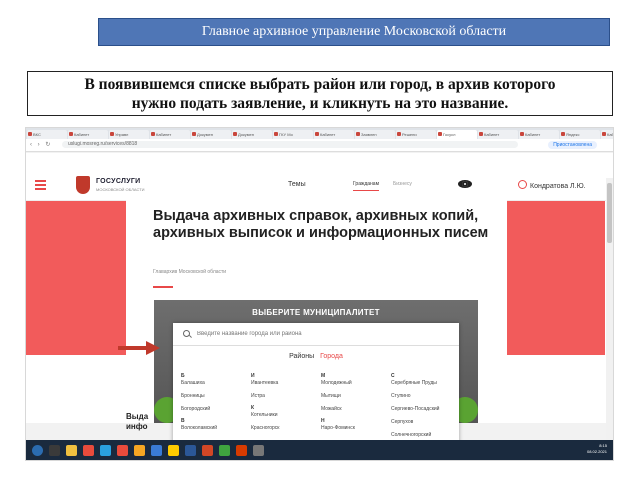 Image resolution: width=640 pixels, height=480 pixels. I want to click on windows-taskbar: 8:15 08.02.2021, so click(319, 450).